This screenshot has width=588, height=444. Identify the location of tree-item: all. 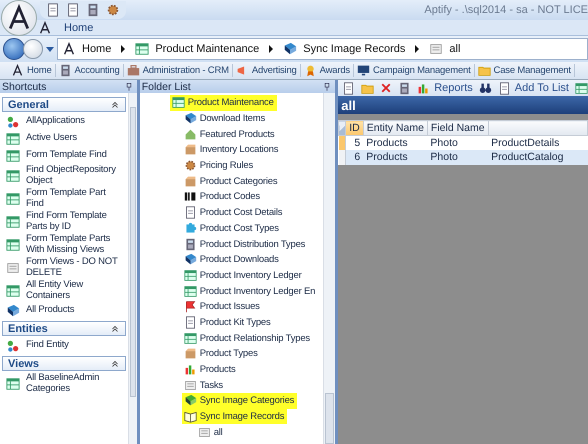
(211, 432).